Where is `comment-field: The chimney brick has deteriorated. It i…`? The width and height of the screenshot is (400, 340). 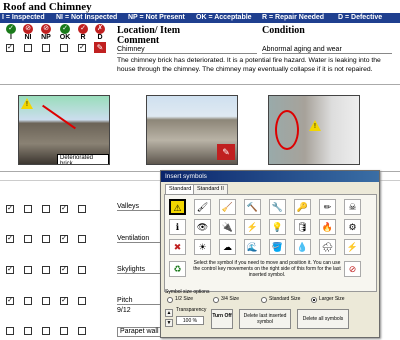 comment-field: The chimney brick has deteriorated. It i… is located at coordinates (257, 65).